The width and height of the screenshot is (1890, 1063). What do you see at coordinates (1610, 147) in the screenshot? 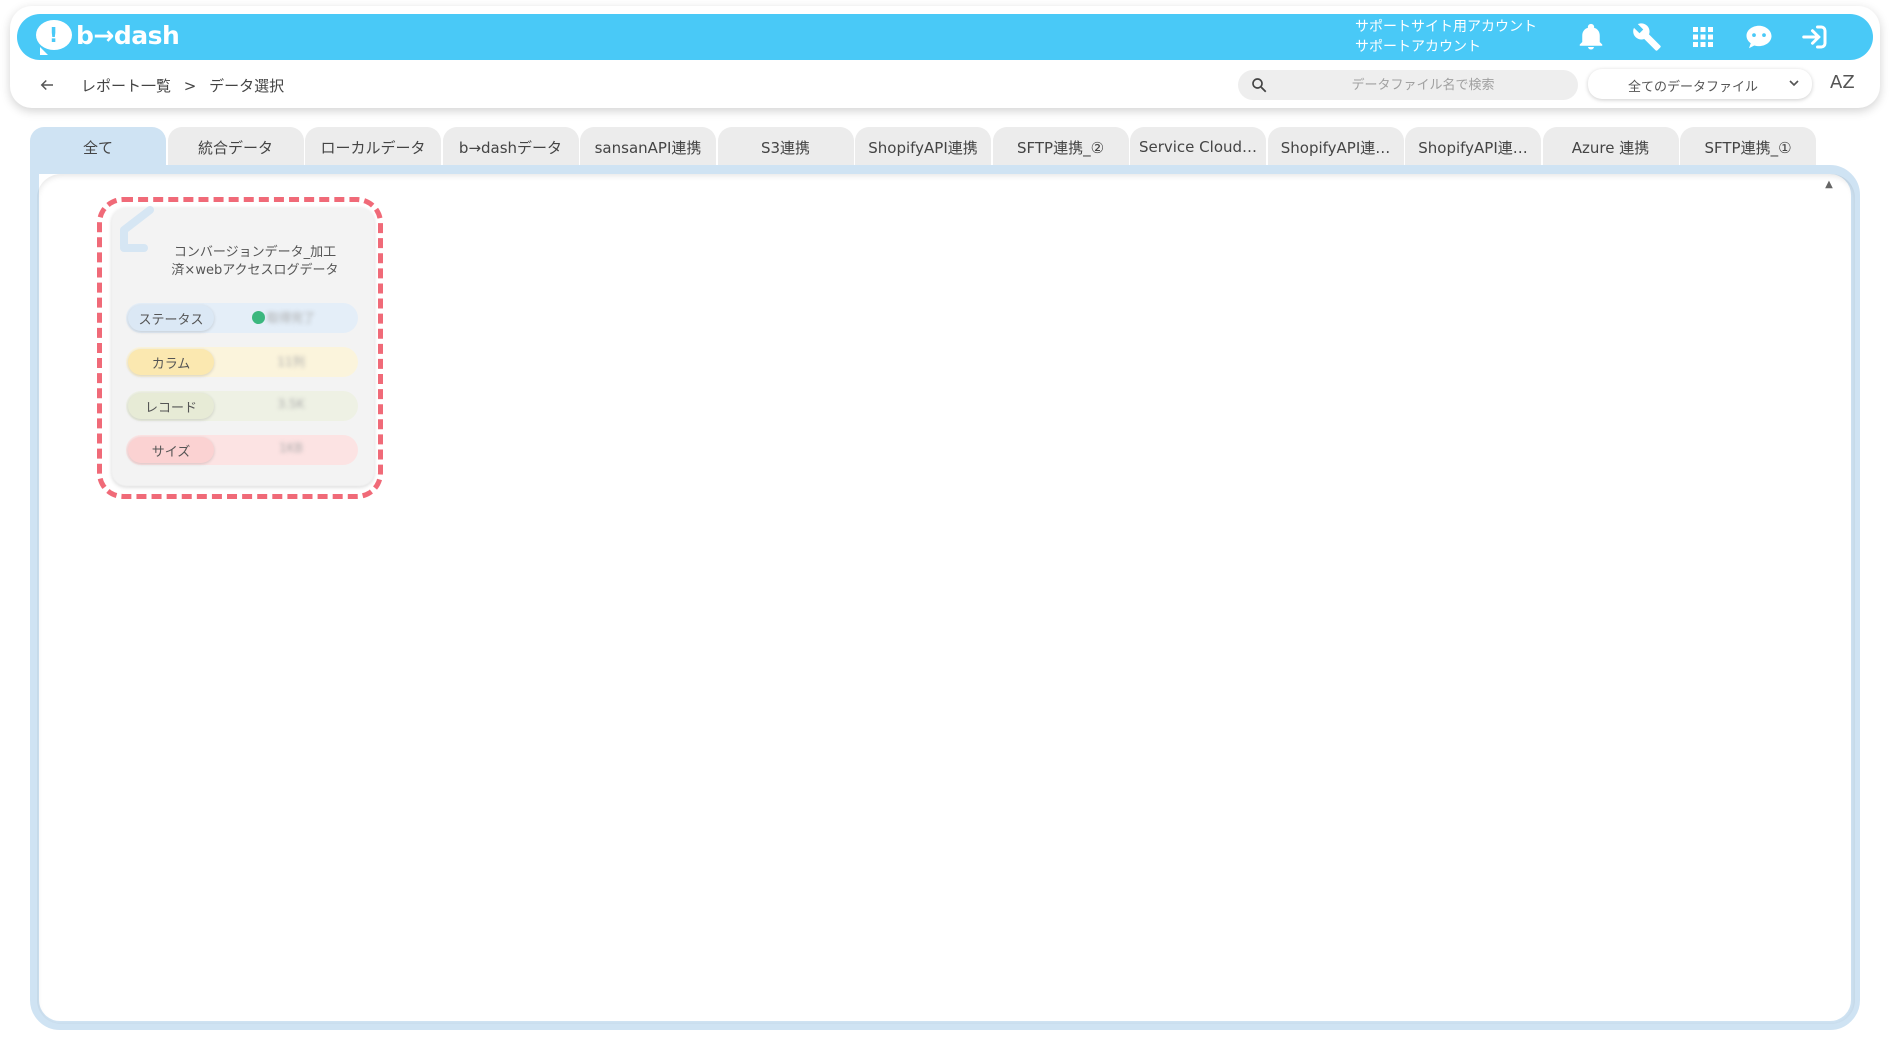
I see `tab-azure: Azure 連携` at bounding box center [1610, 147].